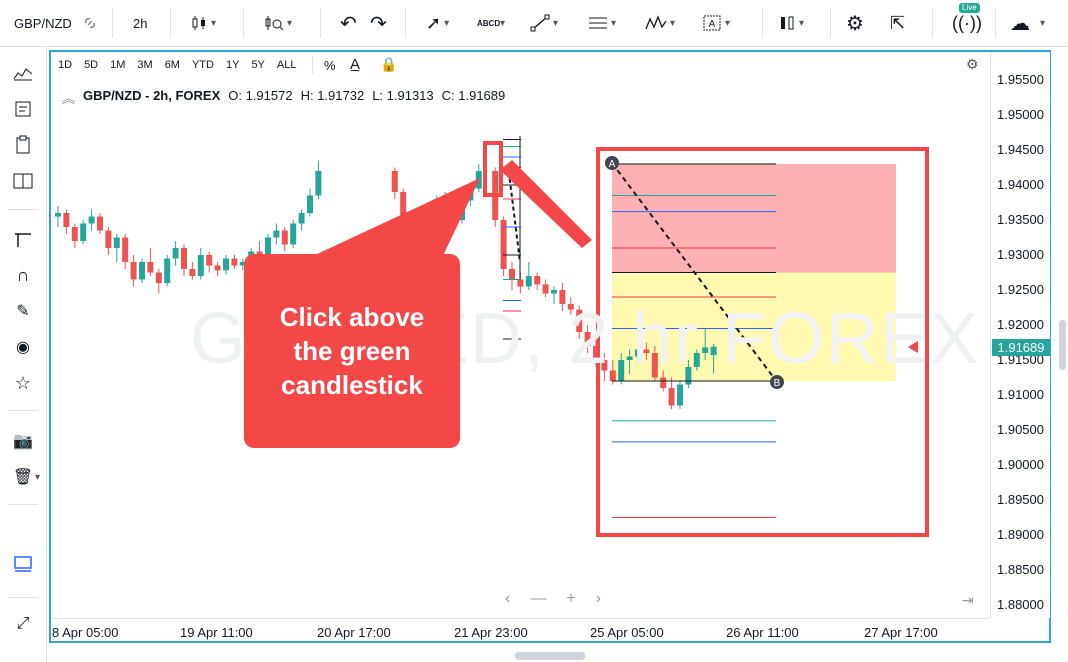  I want to click on price-tick: 1.95000, so click(1020, 114).